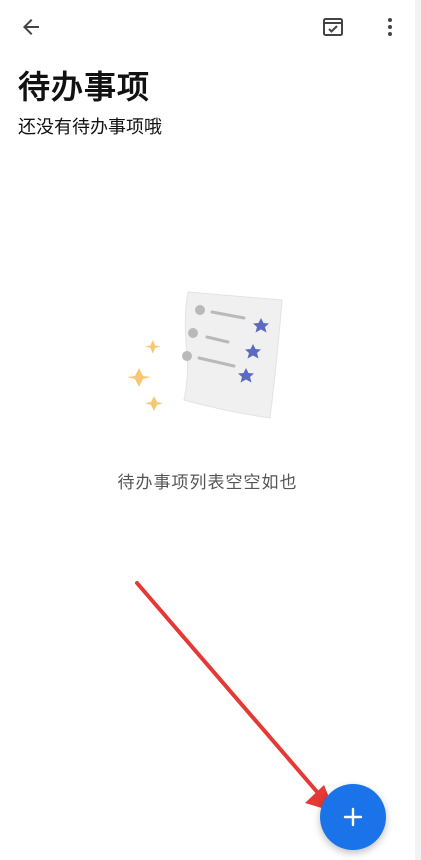 The image size is (421, 860). I want to click on top-app-bar, so click(207, 28).